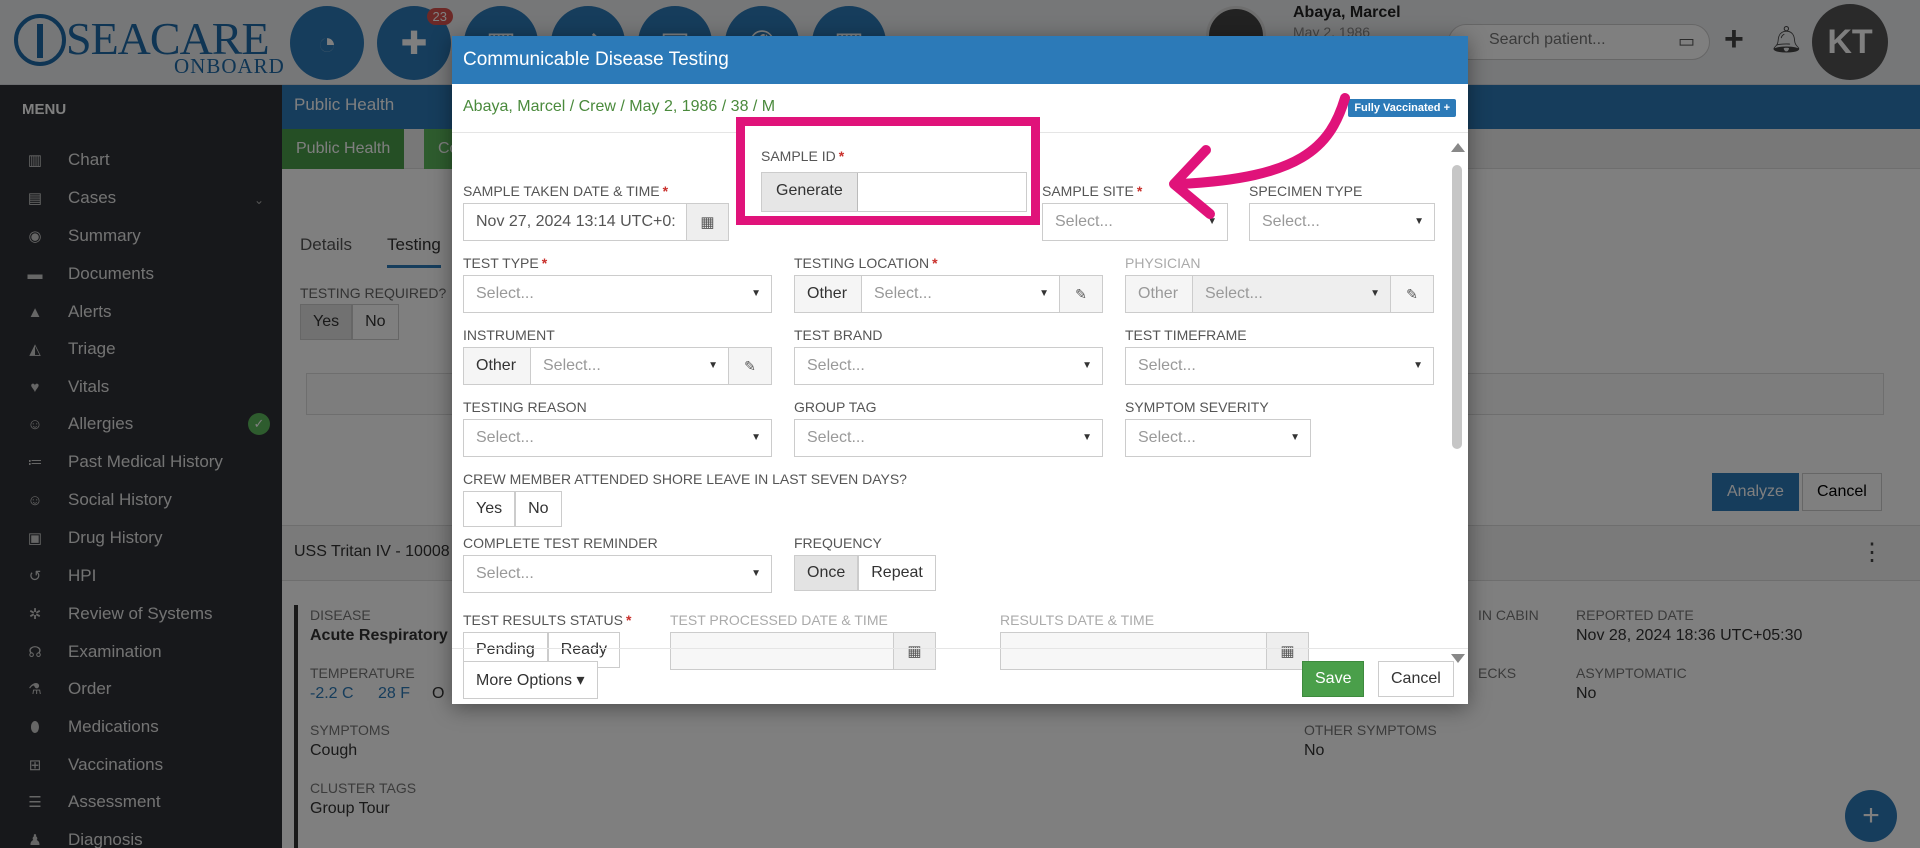 The image size is (1920, 848). What do you see at coordinates (629, 366) in the screenshot?
I see `instrument-select: Select... ▼` at bounding box center [629, 366].